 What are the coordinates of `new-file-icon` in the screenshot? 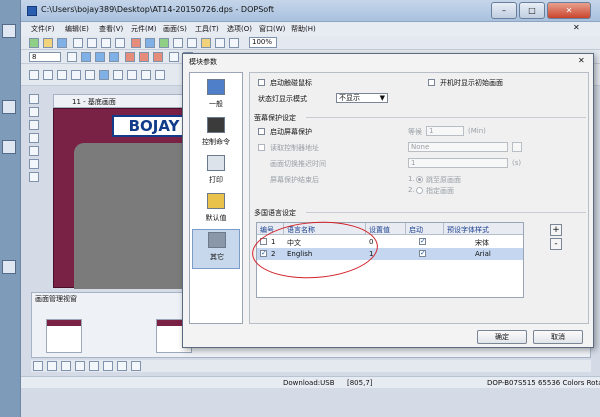 It's located at (34, 43).